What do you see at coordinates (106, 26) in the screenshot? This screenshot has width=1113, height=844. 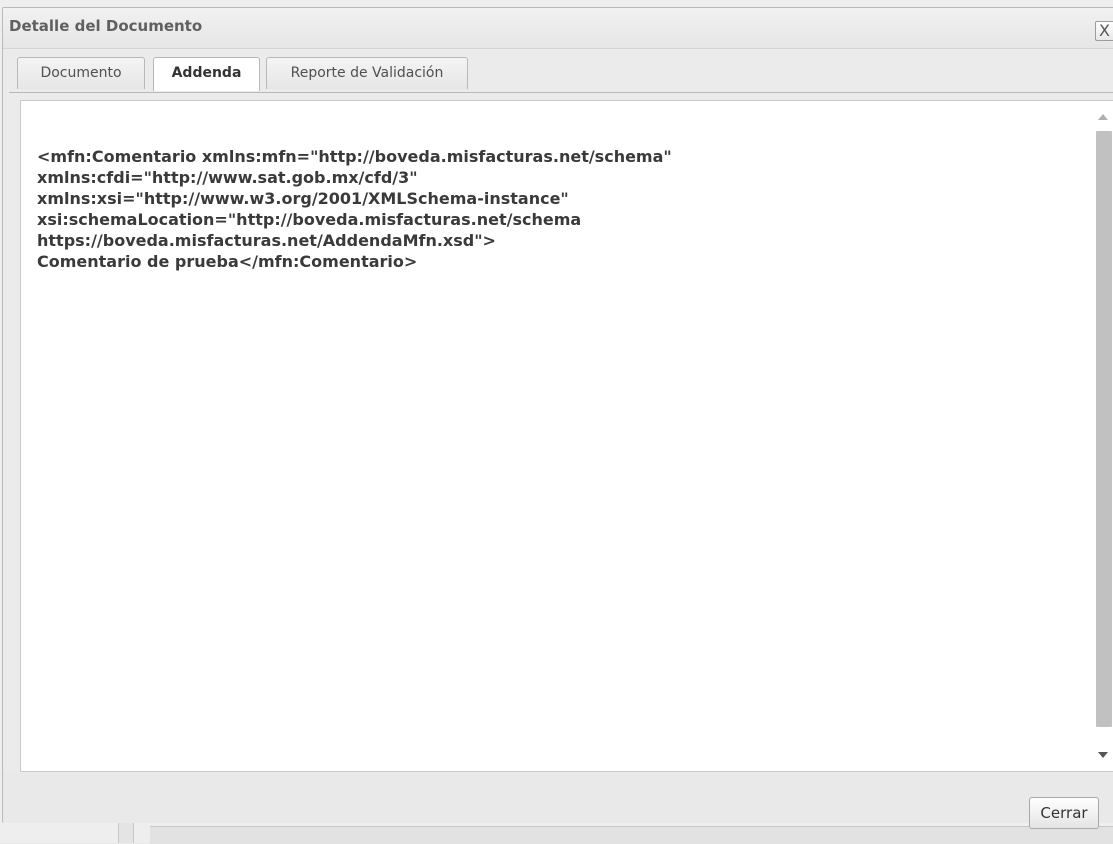 I see `dialog-title: Detalle del Documento` at bounding box center [106, 26].